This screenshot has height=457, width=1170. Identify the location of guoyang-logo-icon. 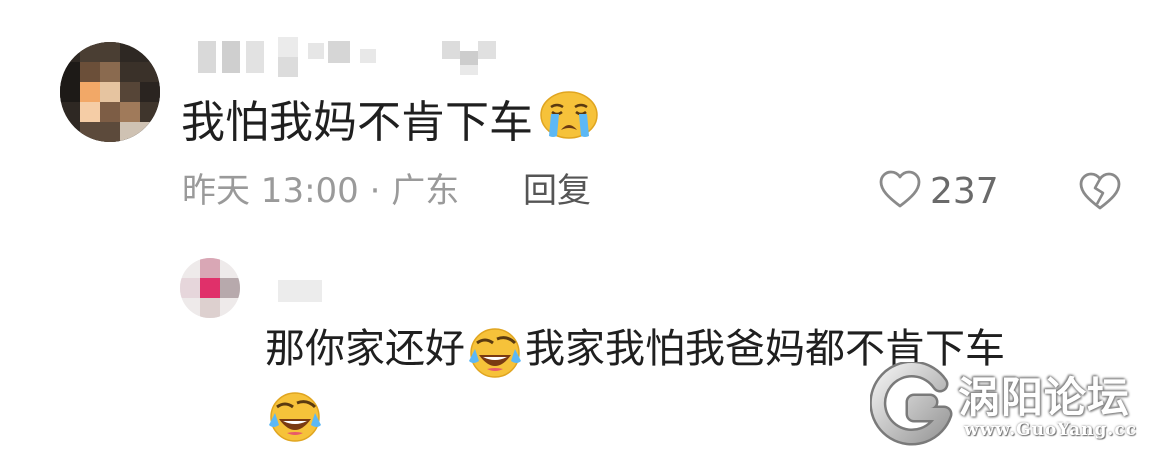
(911, 404).